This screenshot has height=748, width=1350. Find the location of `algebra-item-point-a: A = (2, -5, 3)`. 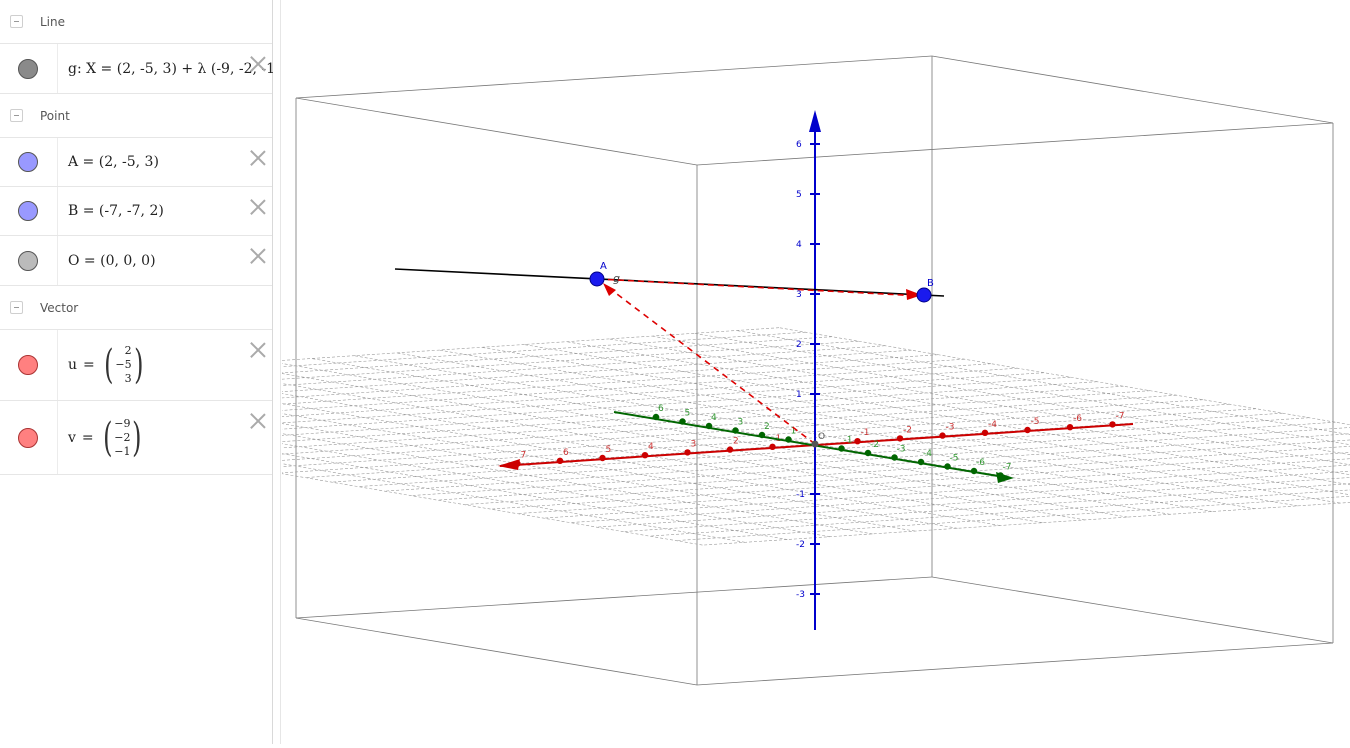

algebra-item-point-a: A = (2, -5, 3) is located at coordinates (136, 162).